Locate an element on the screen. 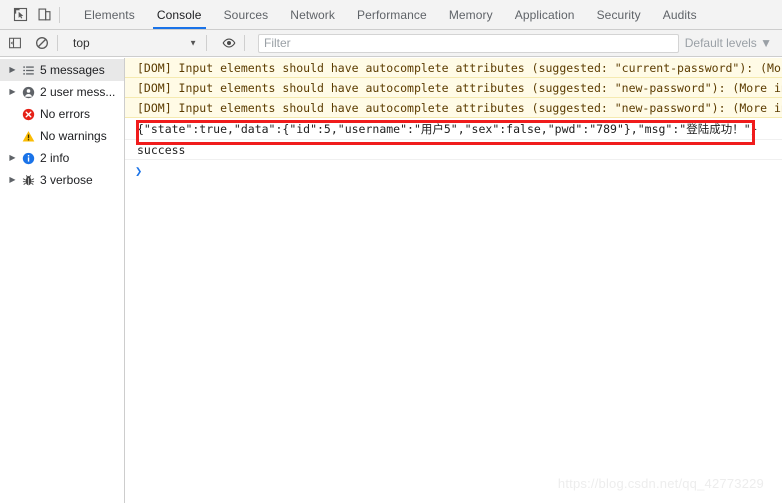 This screenshot has height=503, width=782. log-levels-dropdown: Default levels ▼ is located at coordinates (733, 43).